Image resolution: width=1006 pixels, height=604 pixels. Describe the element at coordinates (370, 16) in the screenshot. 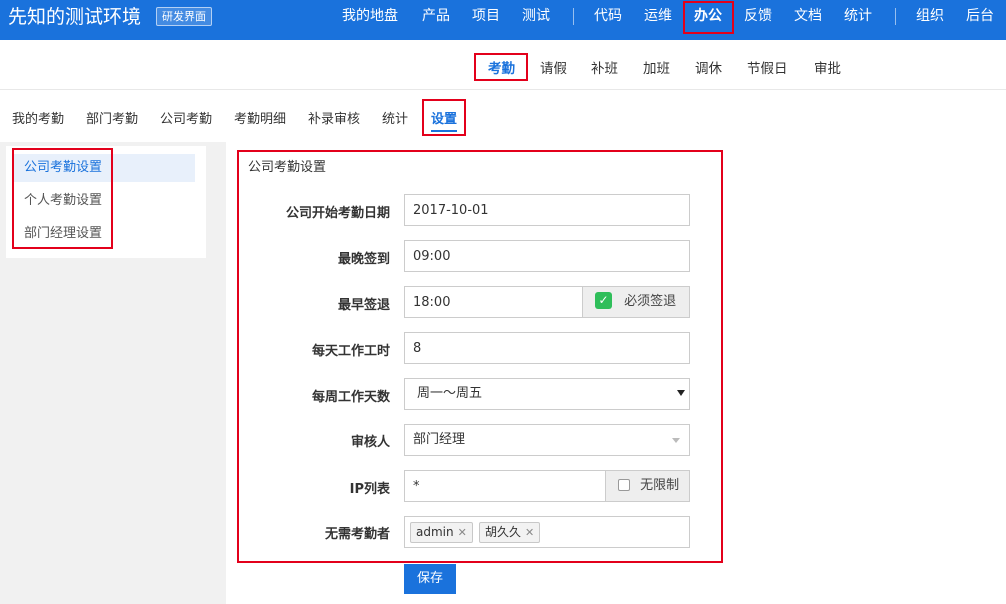

I see `nav-my-area: 我的地盘` at that location.